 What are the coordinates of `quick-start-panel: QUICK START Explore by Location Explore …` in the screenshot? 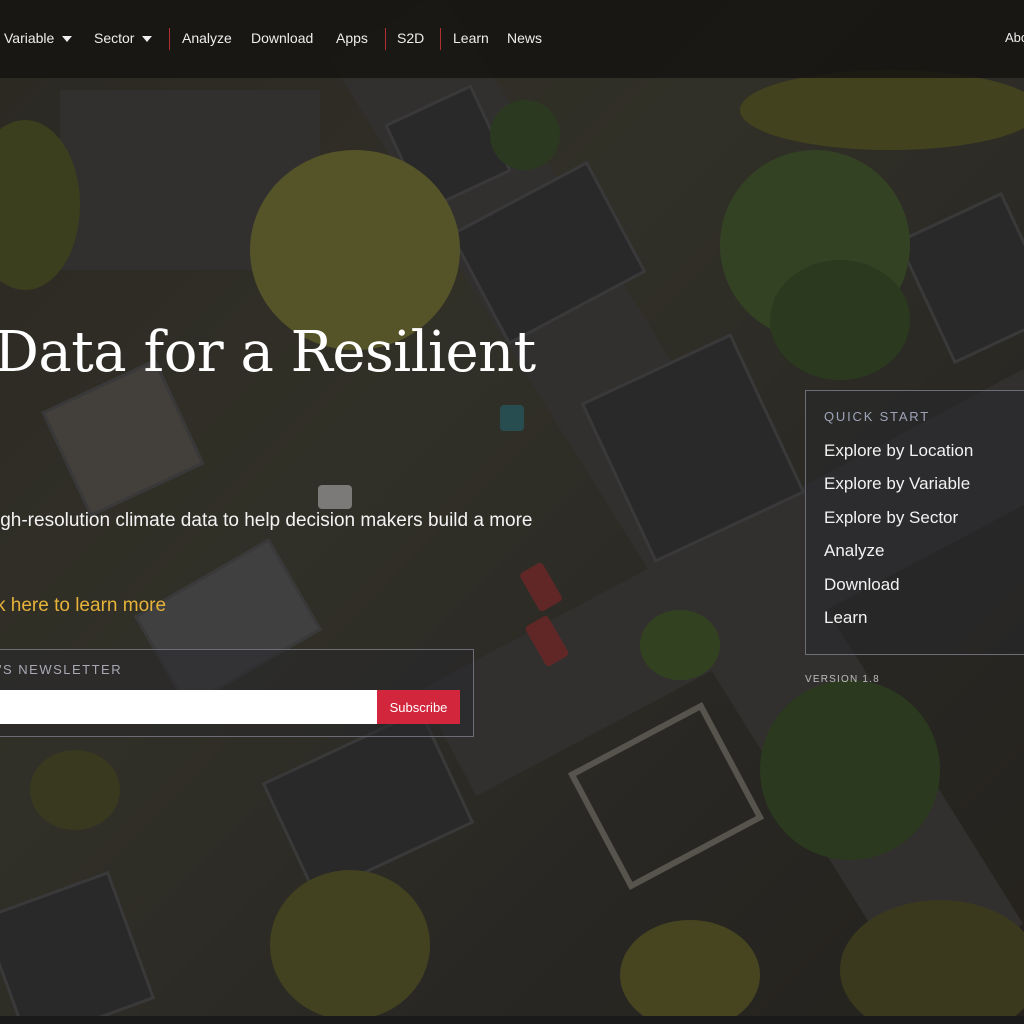 It's located at (914, 522).